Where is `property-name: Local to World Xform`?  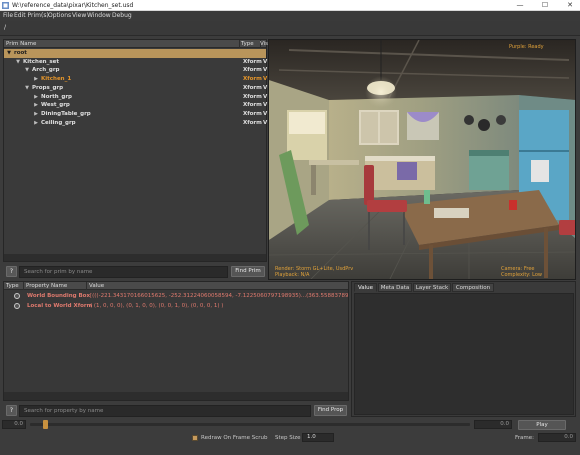 property-name: Local to World Xform is located at coordinates (60, 306).